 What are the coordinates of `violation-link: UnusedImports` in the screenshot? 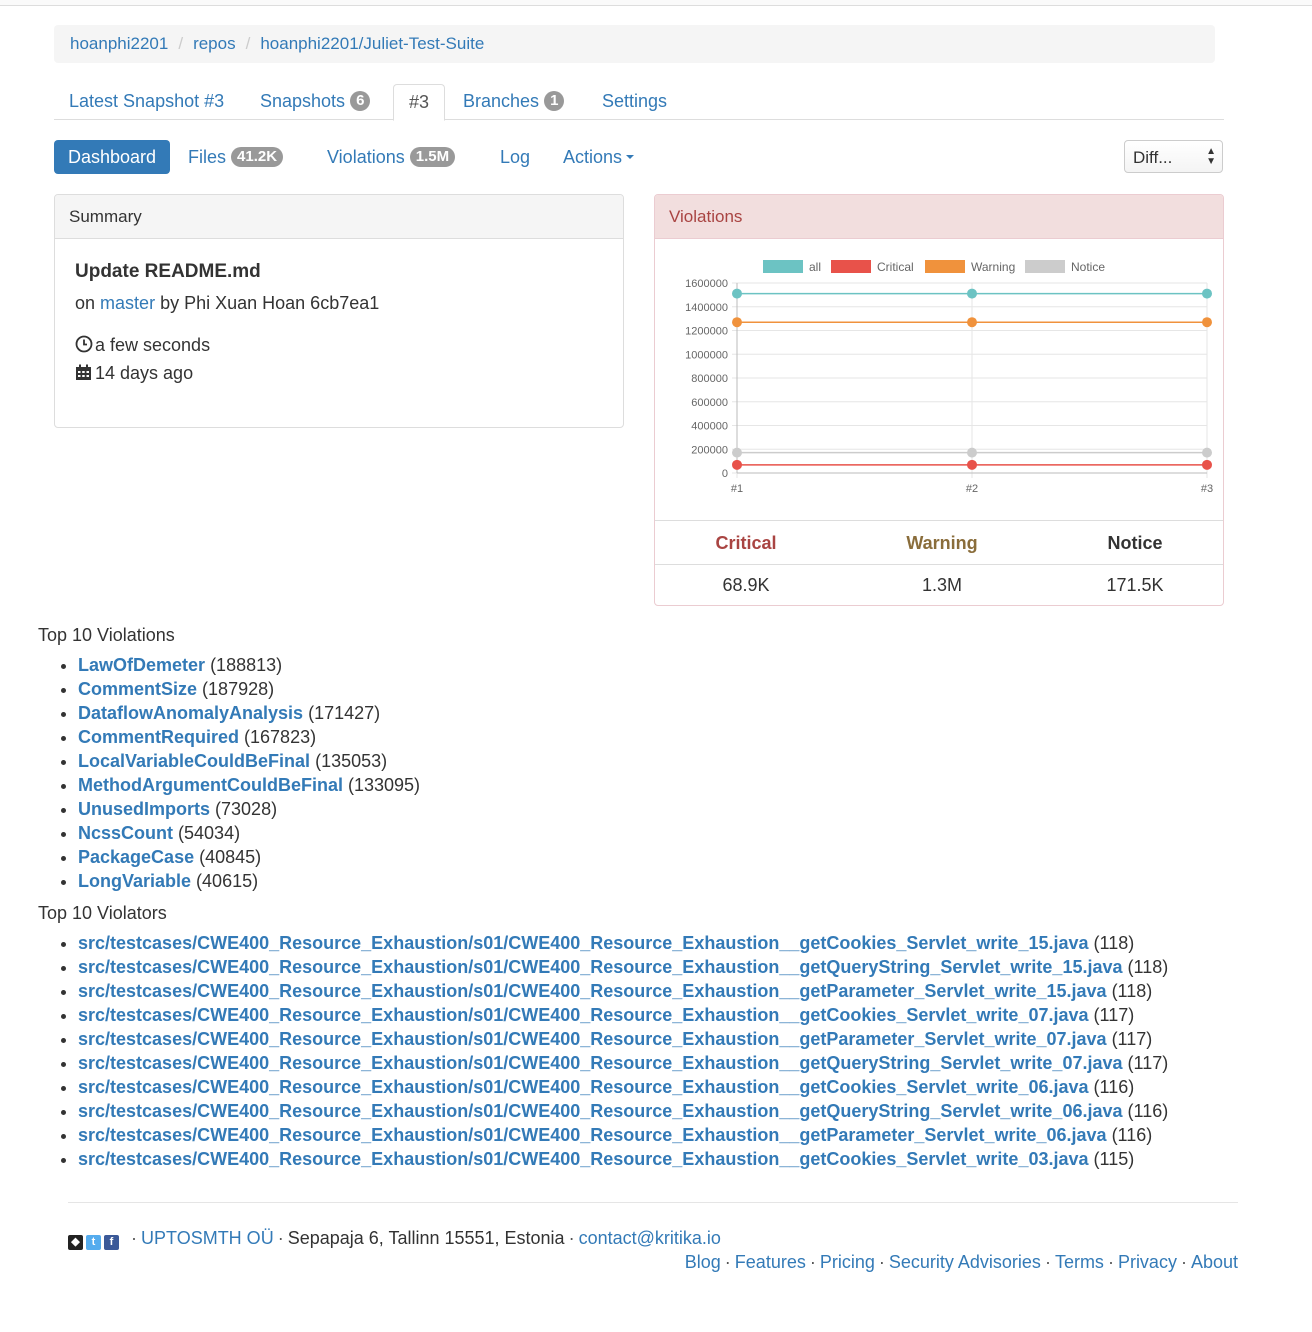 It's located at (144, 809).